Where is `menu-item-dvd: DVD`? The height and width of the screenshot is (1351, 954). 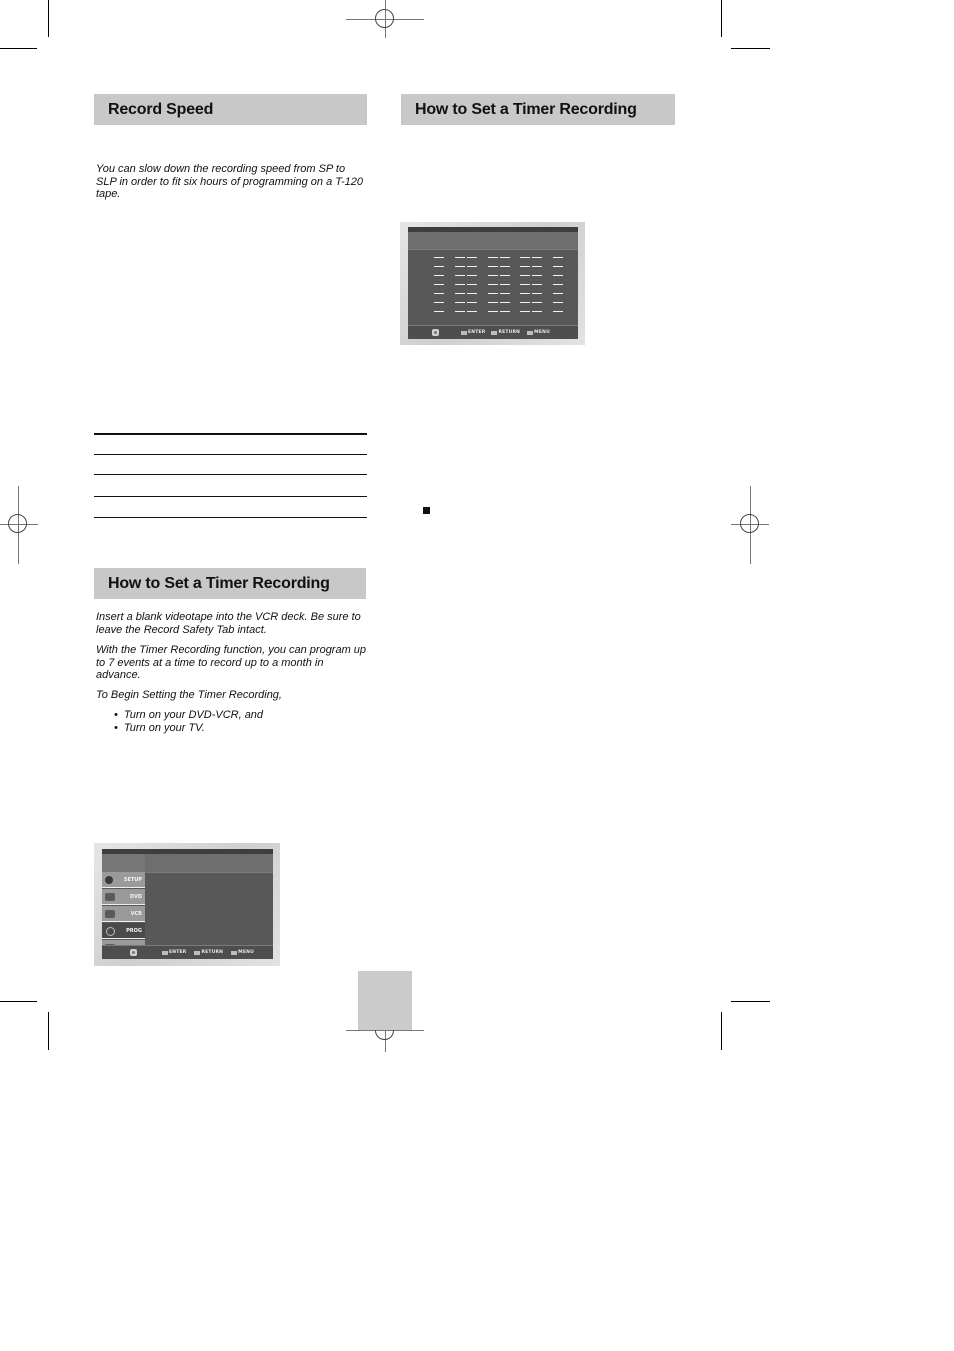
menu-item-dvd: DVD is located at coordinates (123, 897).